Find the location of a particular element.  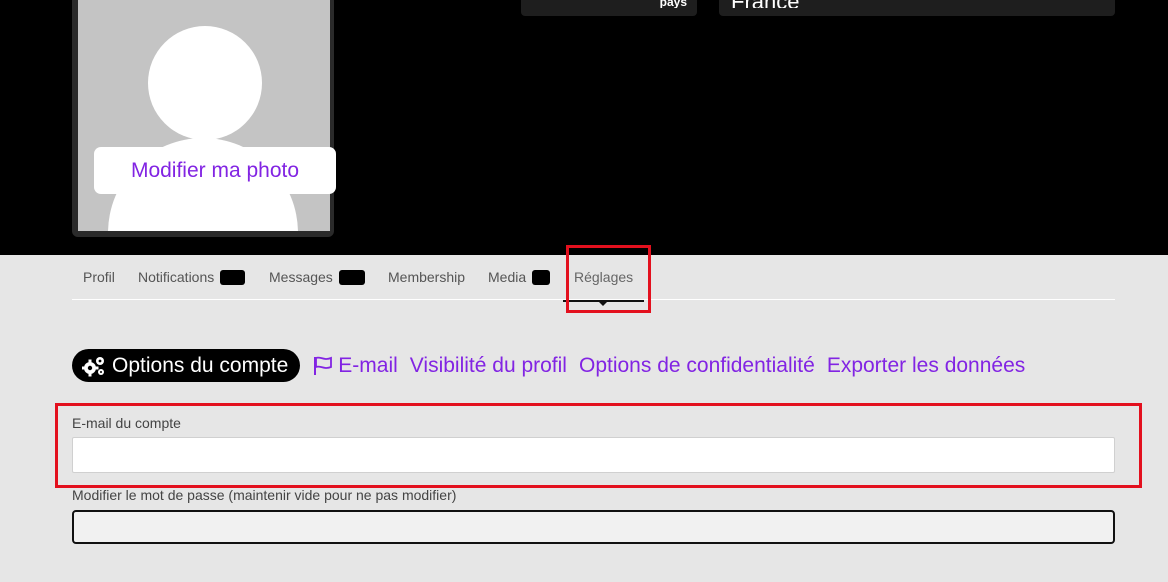

tab-label: Media is located at coordinates (507, 277).